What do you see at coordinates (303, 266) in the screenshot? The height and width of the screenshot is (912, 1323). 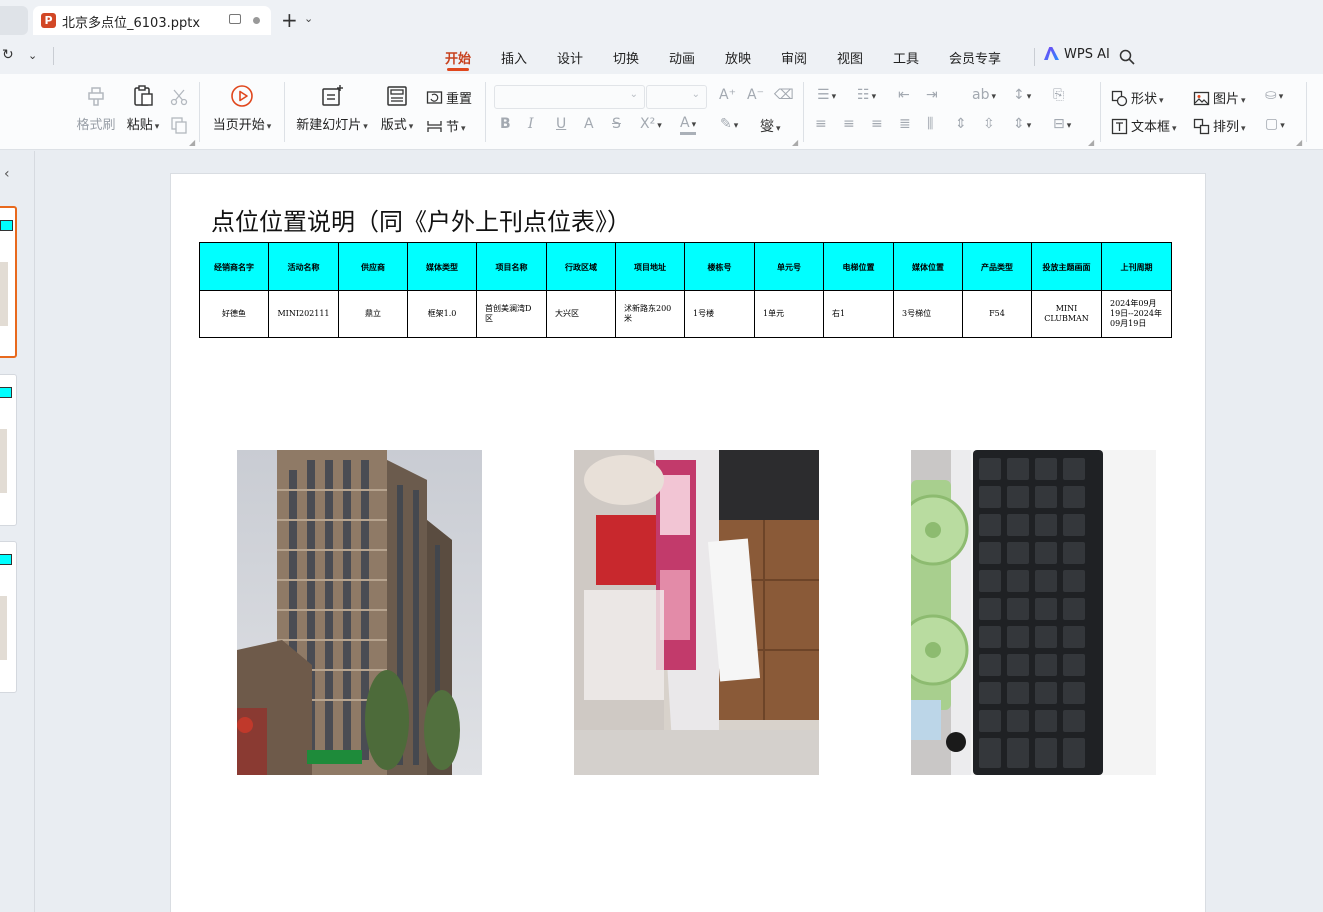 I see `table-header-cell: 活动名称` at bounding box center [303, 266].